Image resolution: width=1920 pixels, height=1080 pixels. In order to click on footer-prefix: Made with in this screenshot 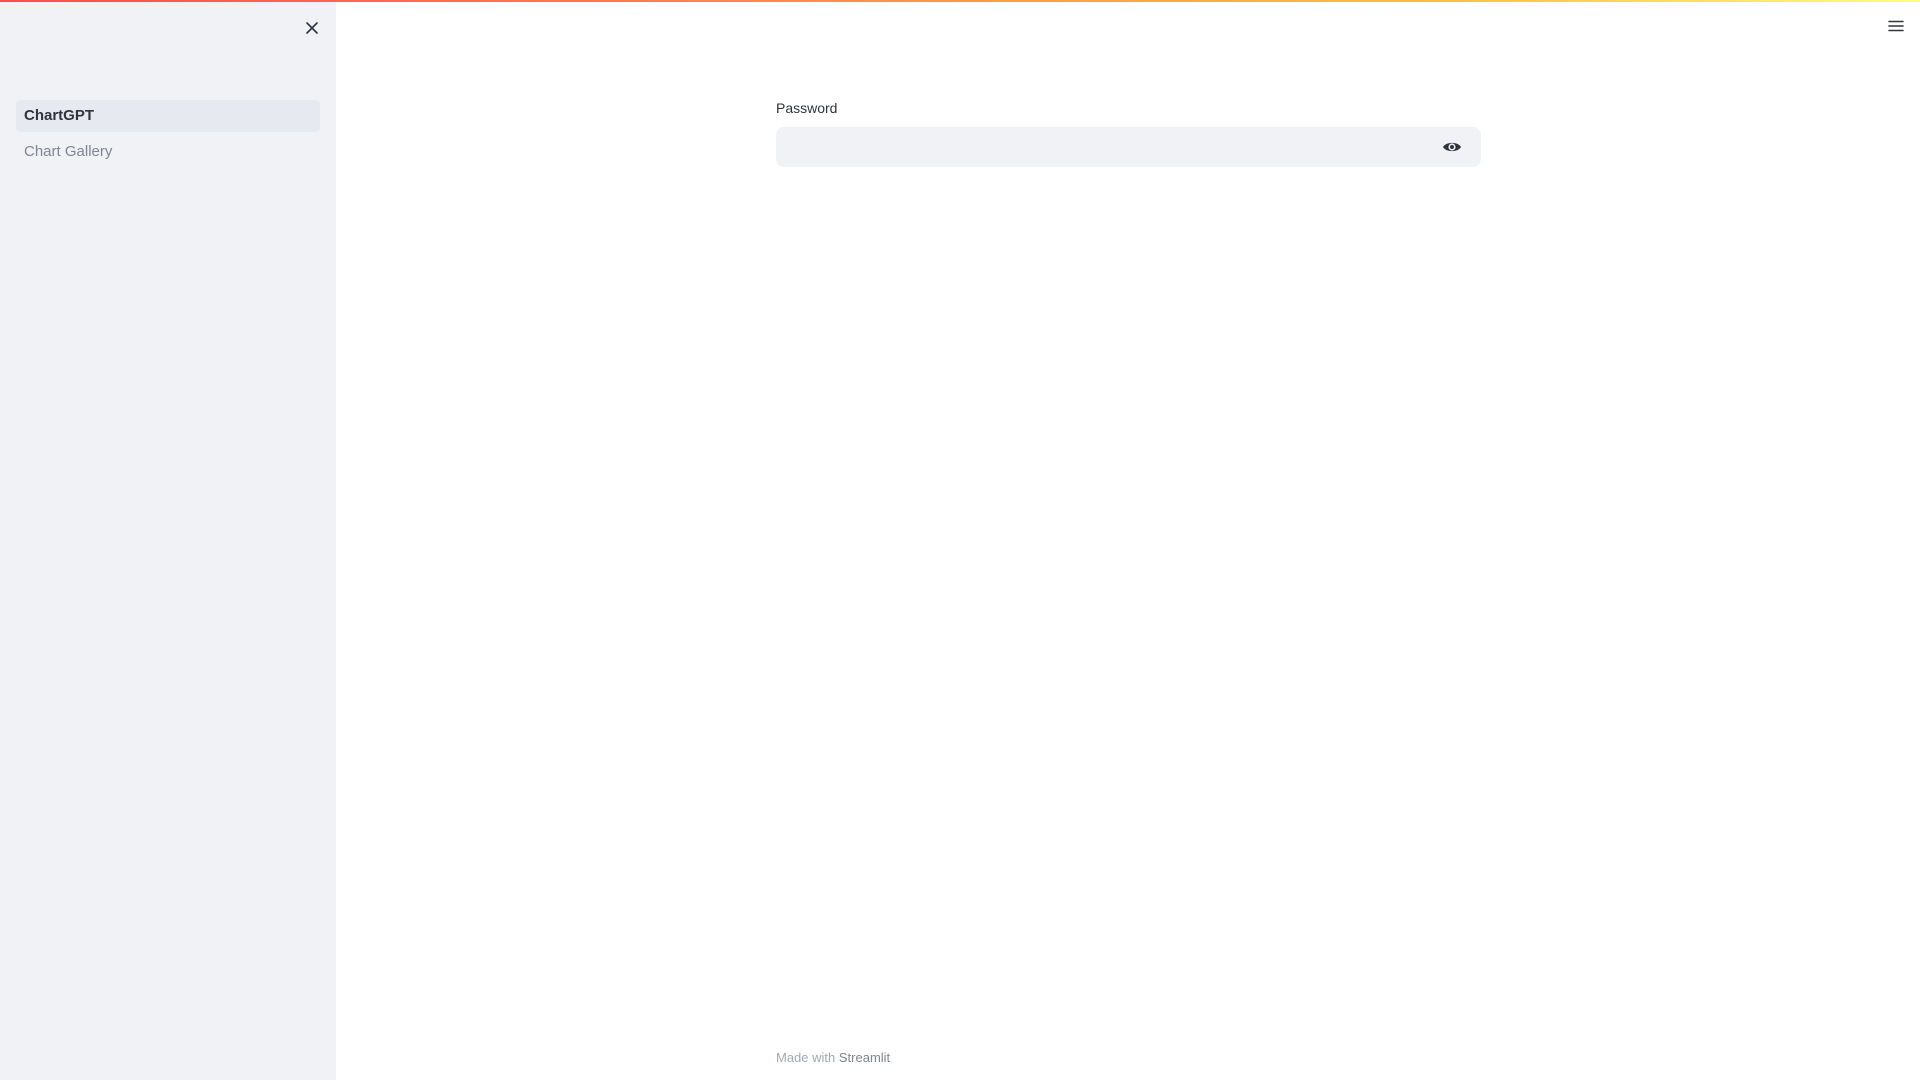, I will do `click(806, 1057)`.